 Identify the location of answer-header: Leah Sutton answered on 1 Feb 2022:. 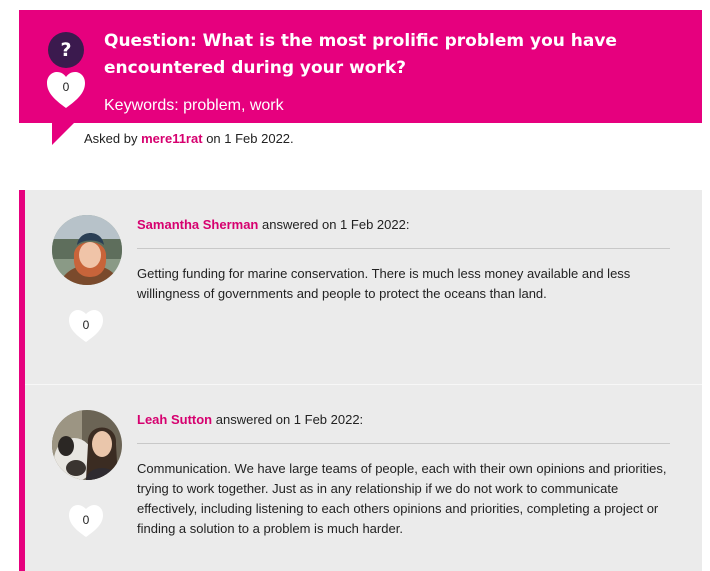
(250, 419).